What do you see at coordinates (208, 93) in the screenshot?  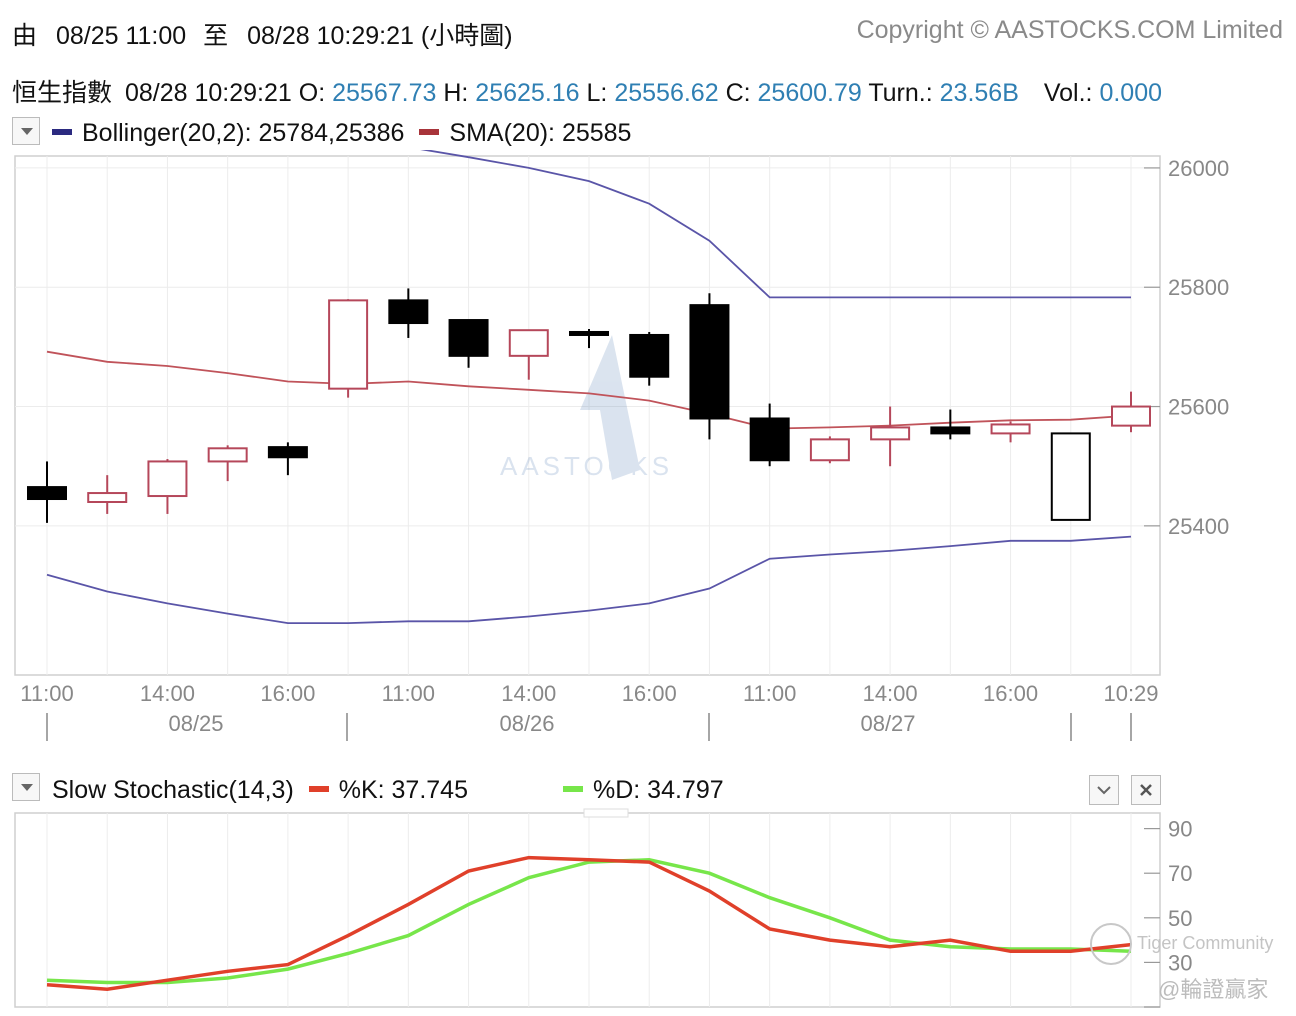 I see `quote-time: 08/28 10:29:21` at bounding box center [208, 93].